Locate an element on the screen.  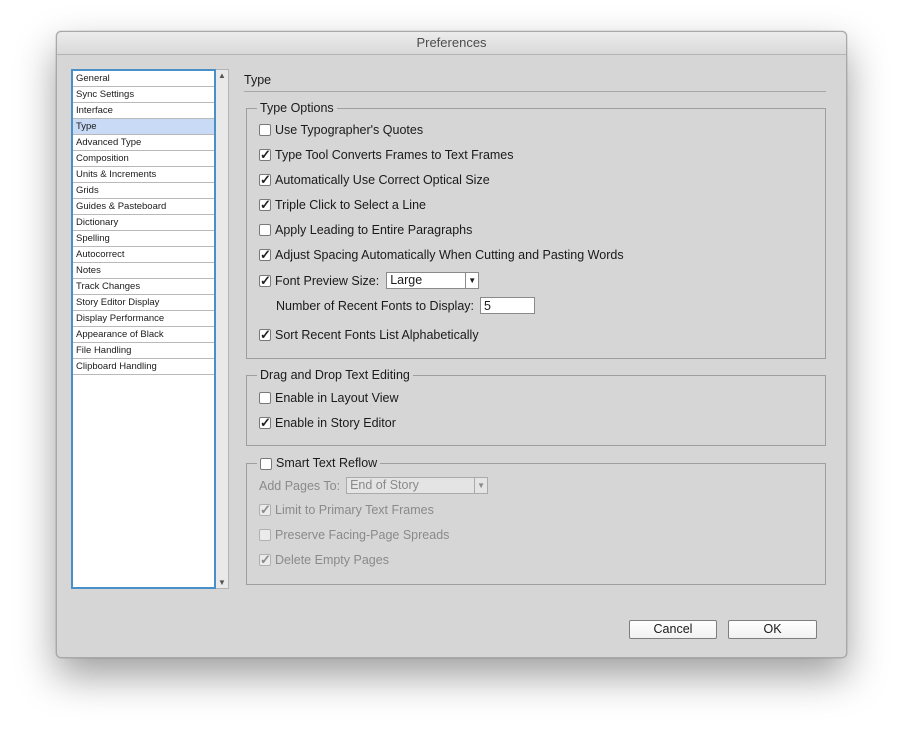
sidebar-item-guides-pasteboard: Guides & Pasteboard is located at coordinates (143, 207).